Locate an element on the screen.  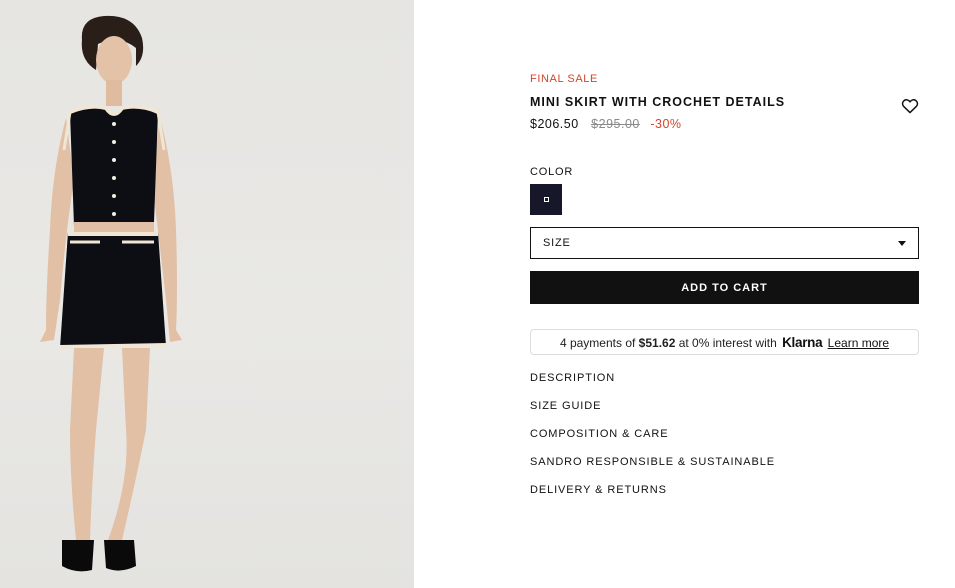
color-swatch-navy is located at coordinates (546, 199).